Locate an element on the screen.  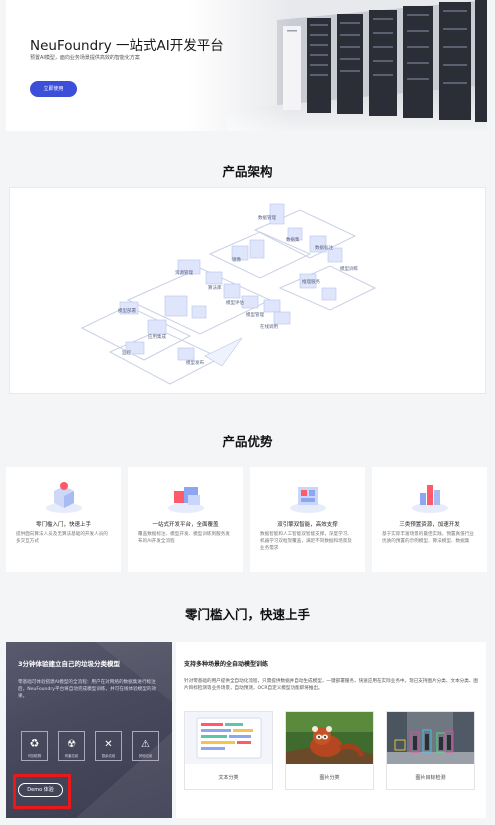
image-classification-card: 图片分类 is located at coordinates (329, 750).